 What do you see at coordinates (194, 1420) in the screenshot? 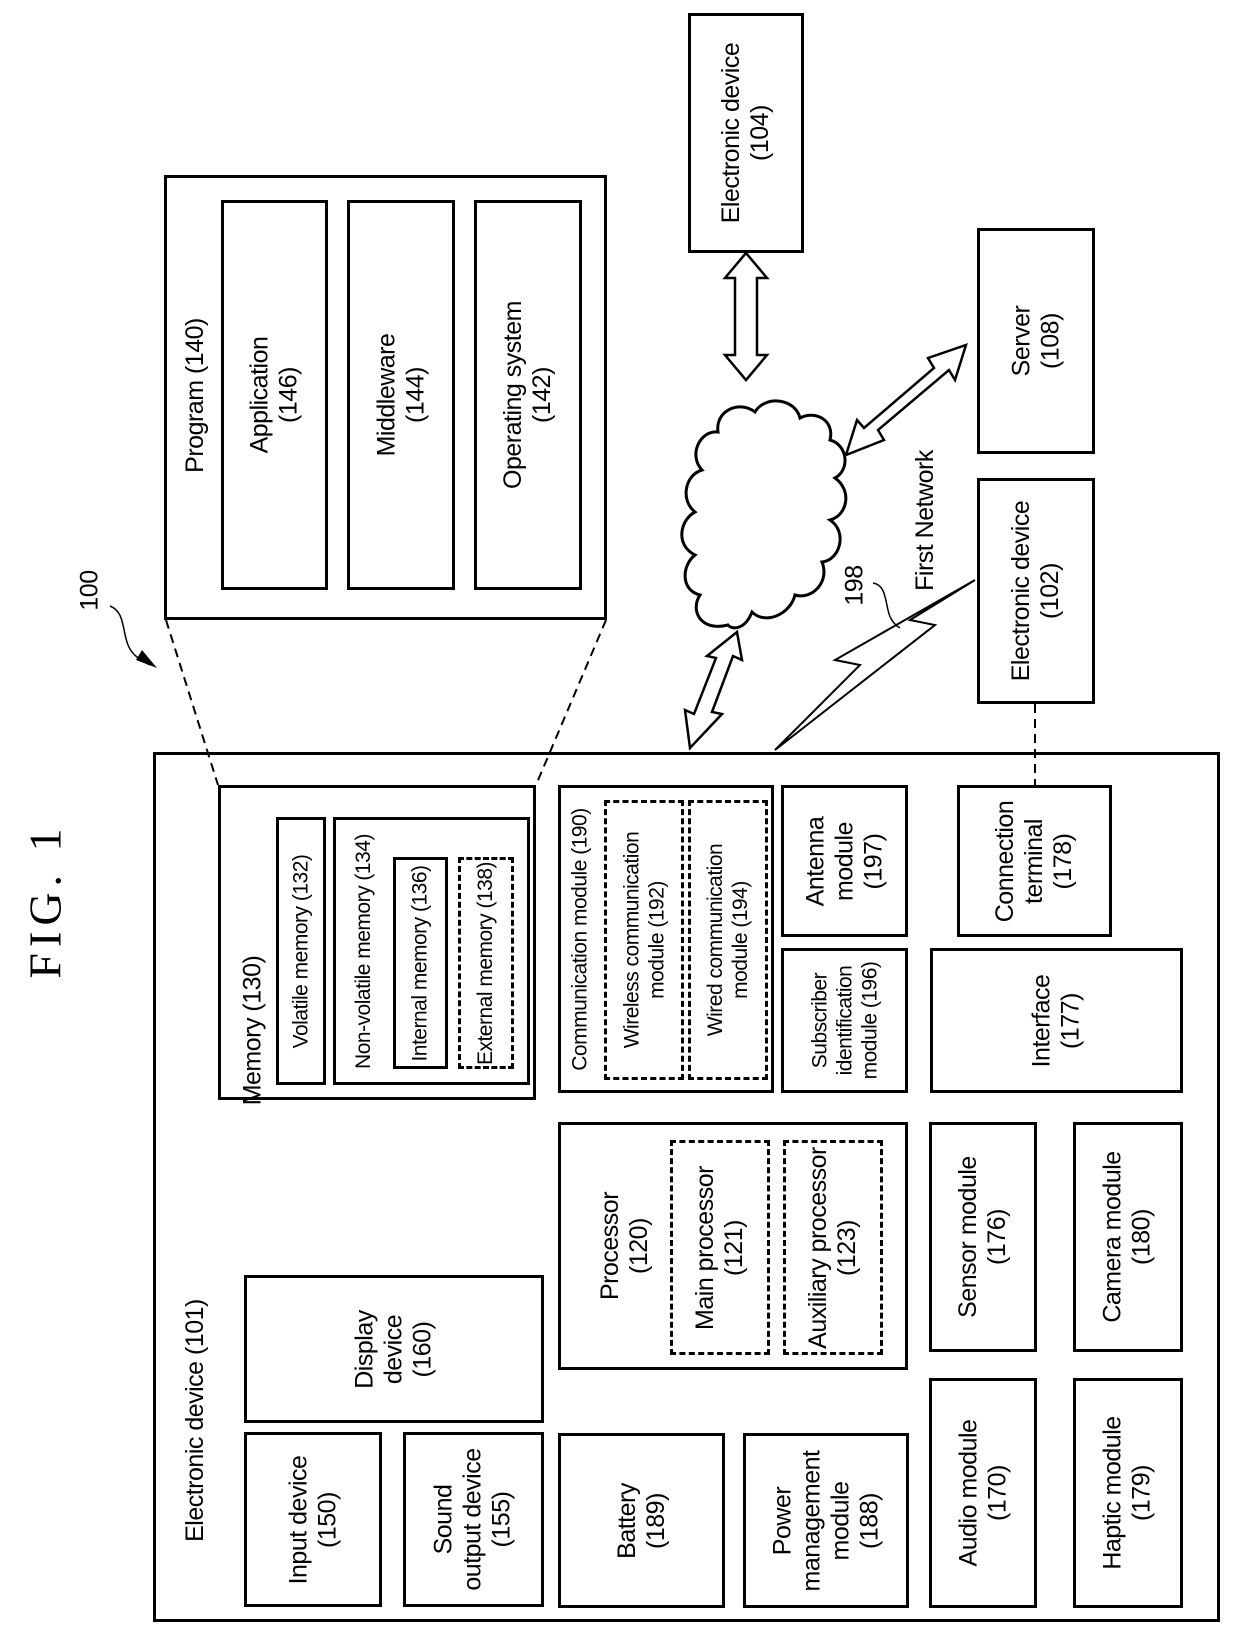
I see `electronic-device-101-title: Electronic device (101)` at bounding box center [194, 1420].